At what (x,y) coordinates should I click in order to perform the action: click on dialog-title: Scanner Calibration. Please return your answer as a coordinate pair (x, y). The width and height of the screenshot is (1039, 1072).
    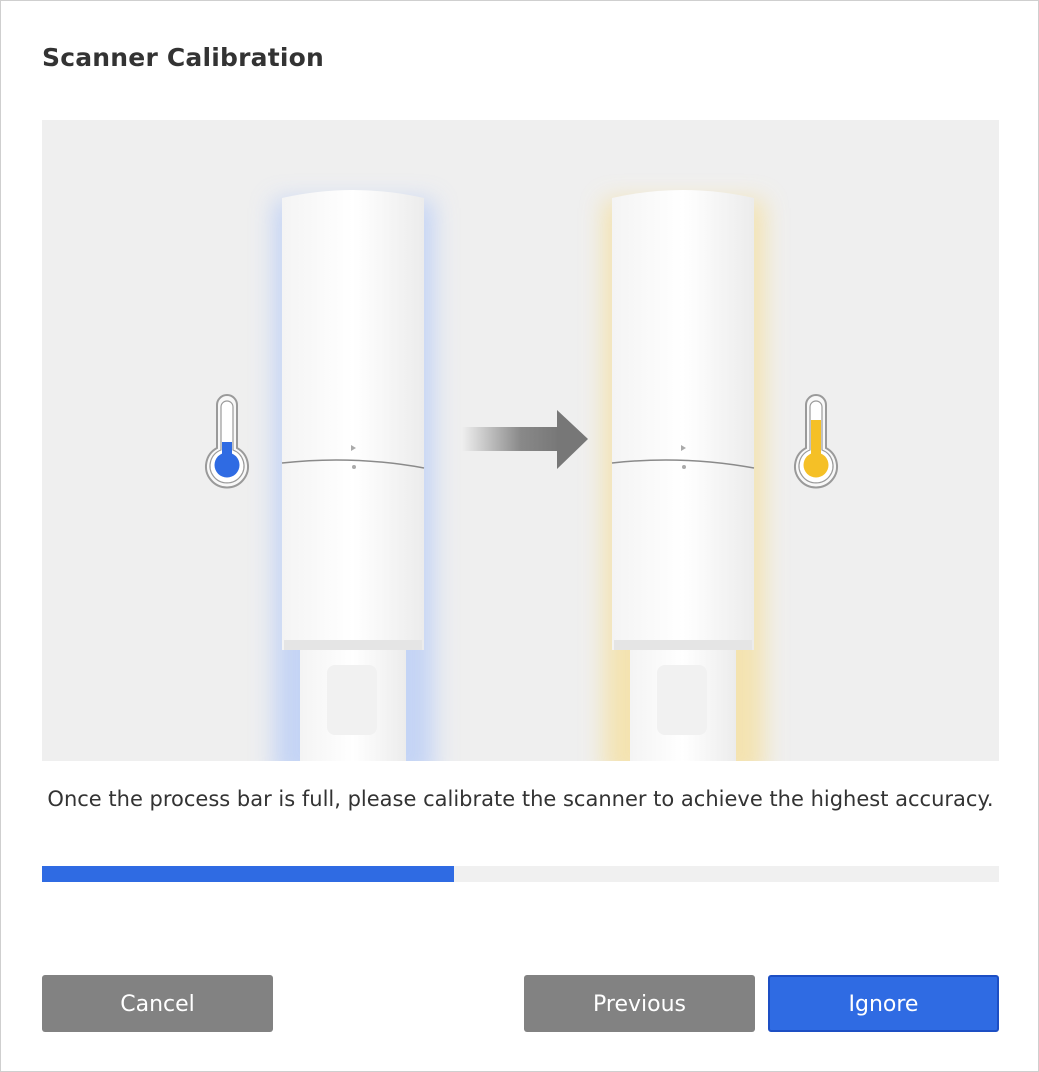
    Looking at the image, I should click on (183, 57).